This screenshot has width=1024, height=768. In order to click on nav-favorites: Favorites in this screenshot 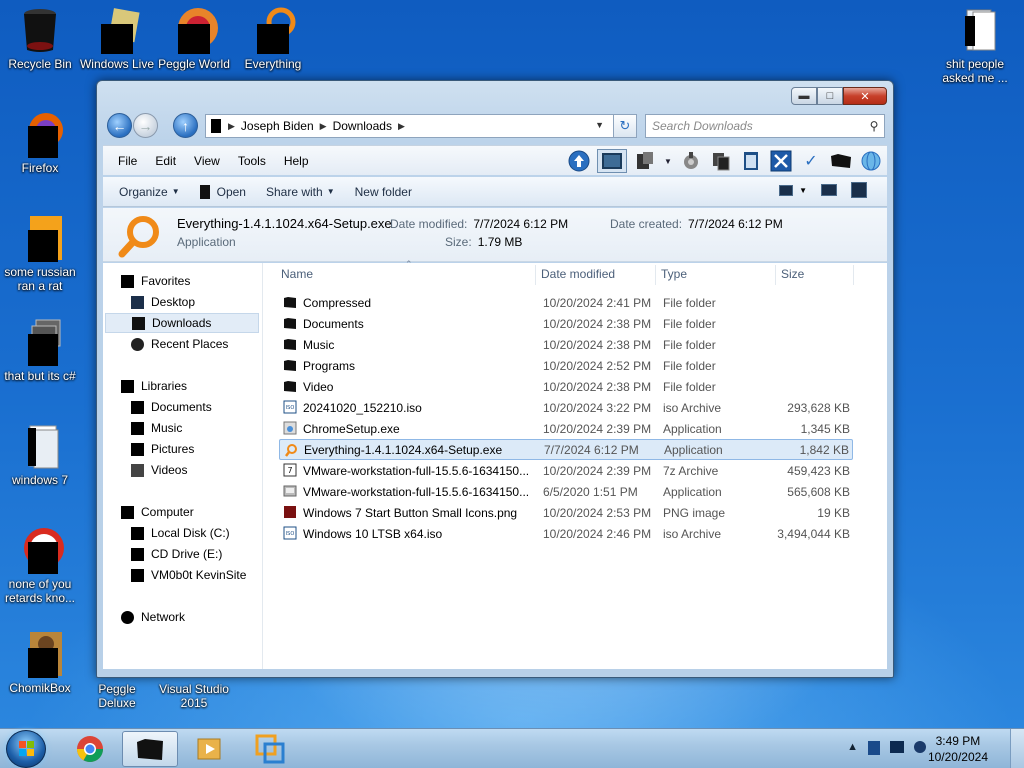, I will do `click(155, 281)`.